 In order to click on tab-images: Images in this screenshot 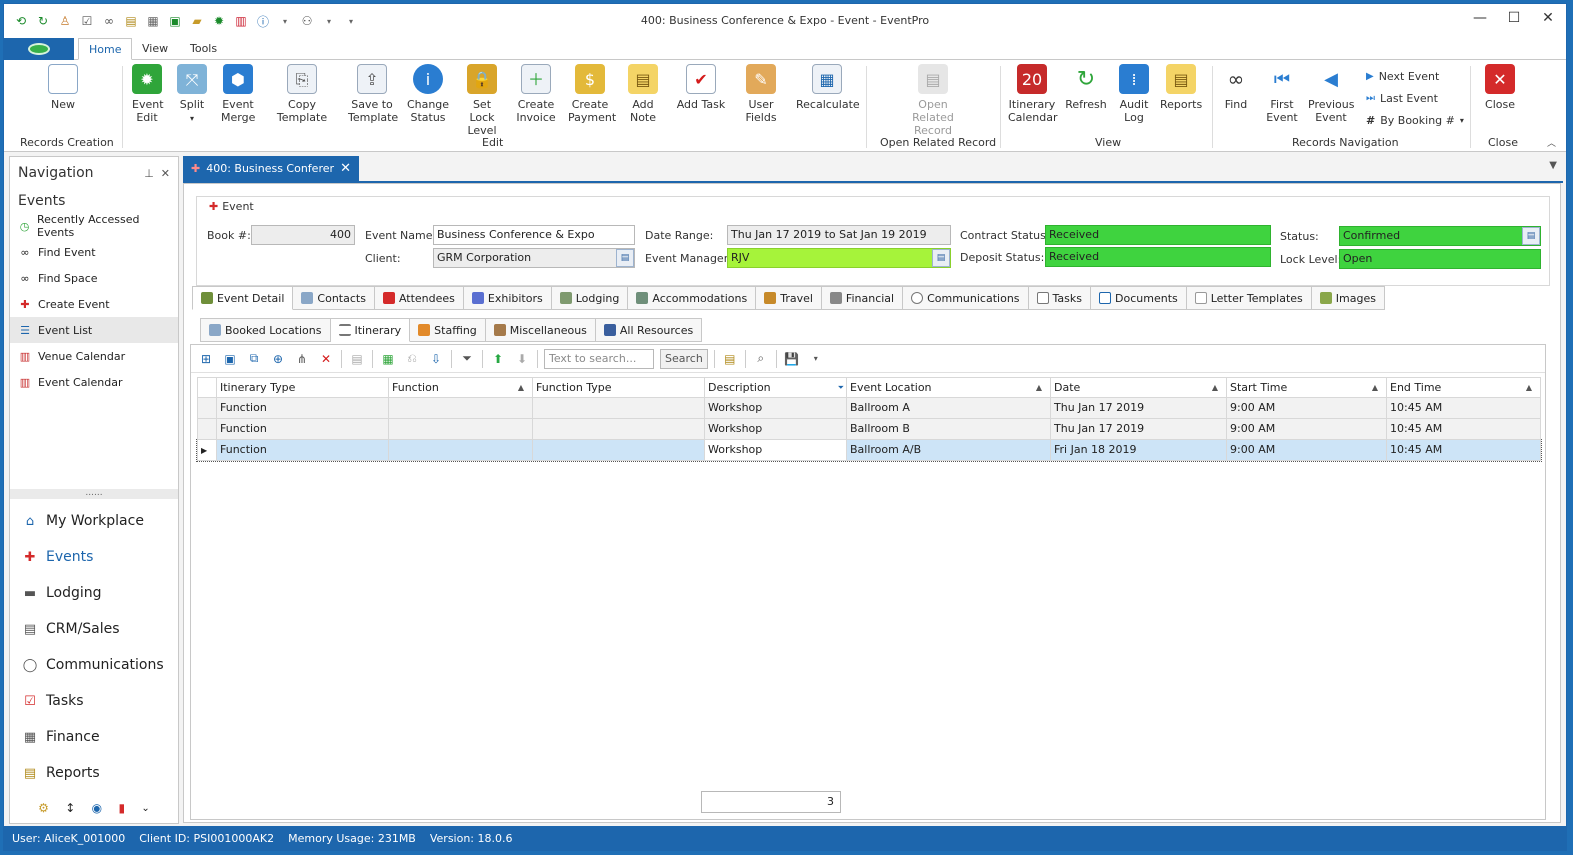, I will do `click(1348, 298)`.